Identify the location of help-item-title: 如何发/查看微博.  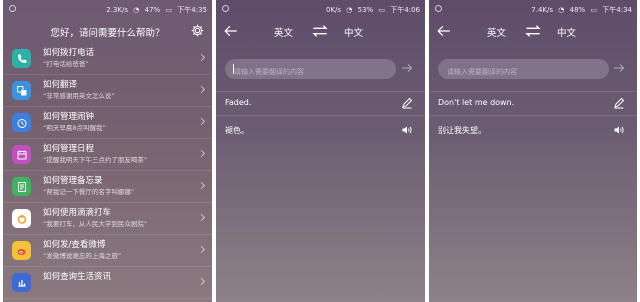
(74, 245).